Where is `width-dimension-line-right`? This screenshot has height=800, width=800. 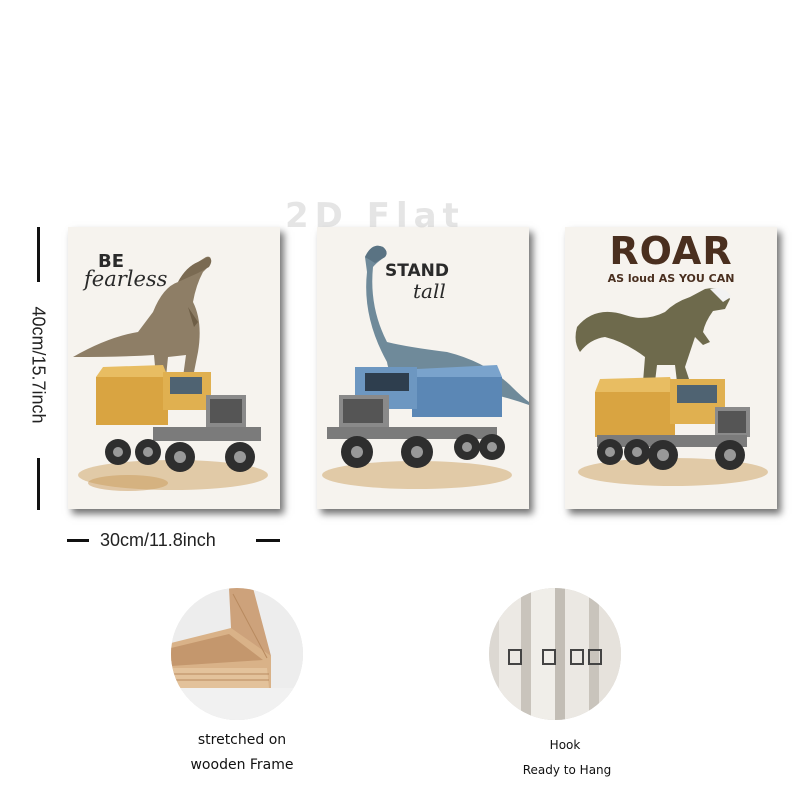 width-dimension-line-right is located at coordinates (268, 540).